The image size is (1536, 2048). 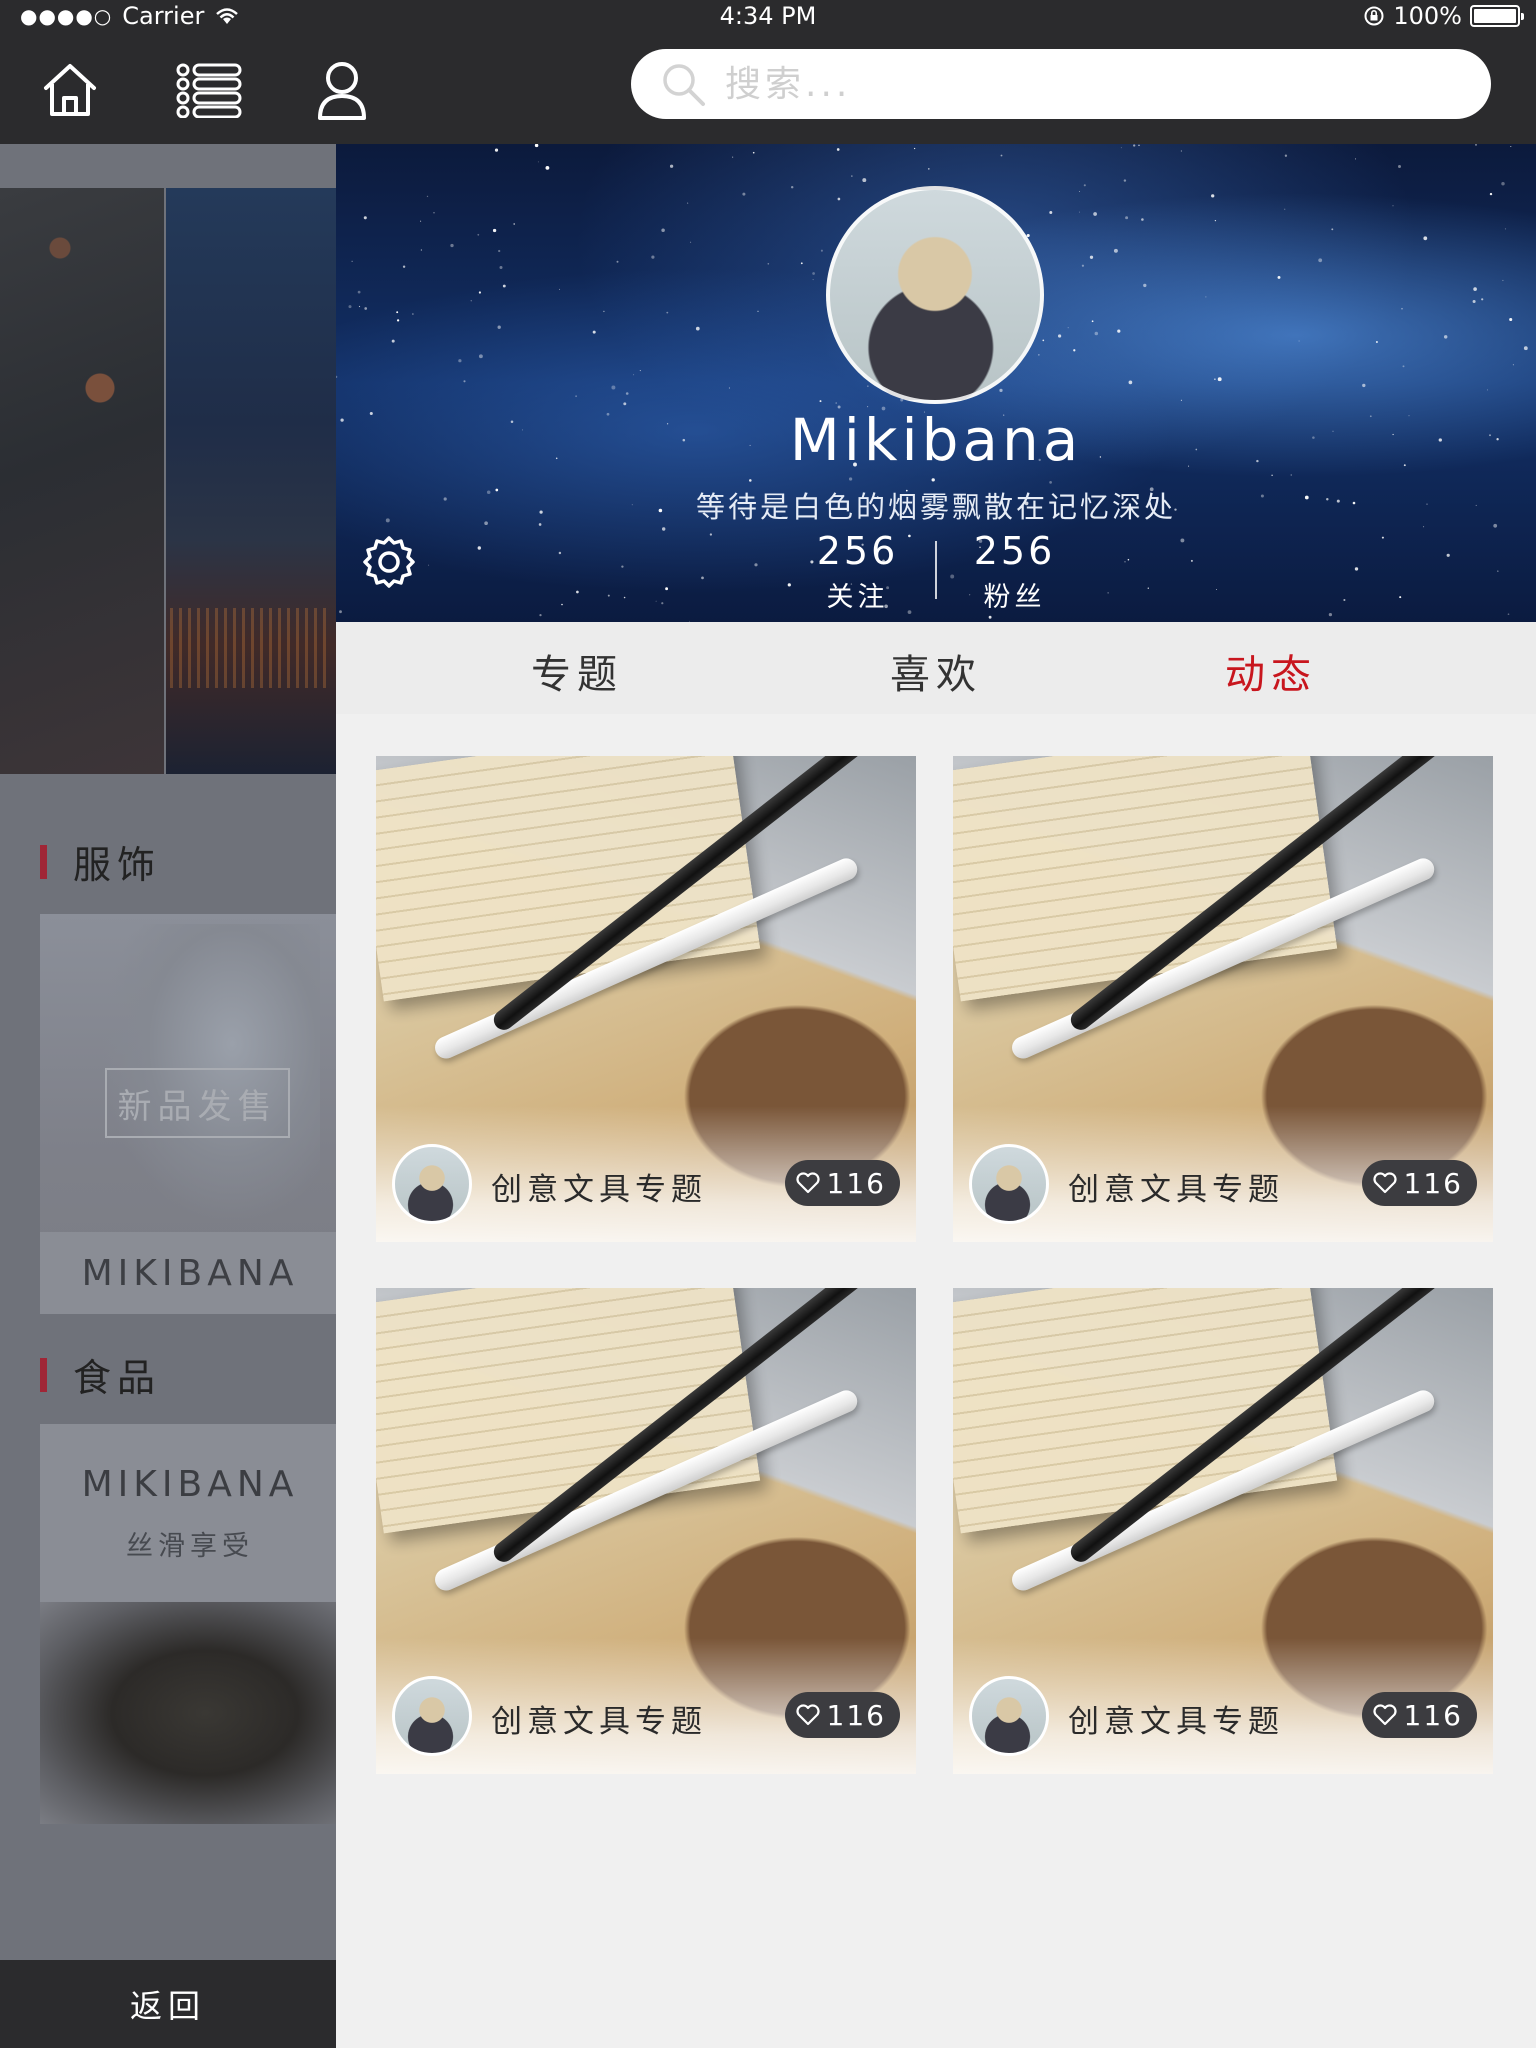 What do you see at coordinates (1085, 84) in the screenshot?
I see `search-input` at bounding box center [1085, 84].